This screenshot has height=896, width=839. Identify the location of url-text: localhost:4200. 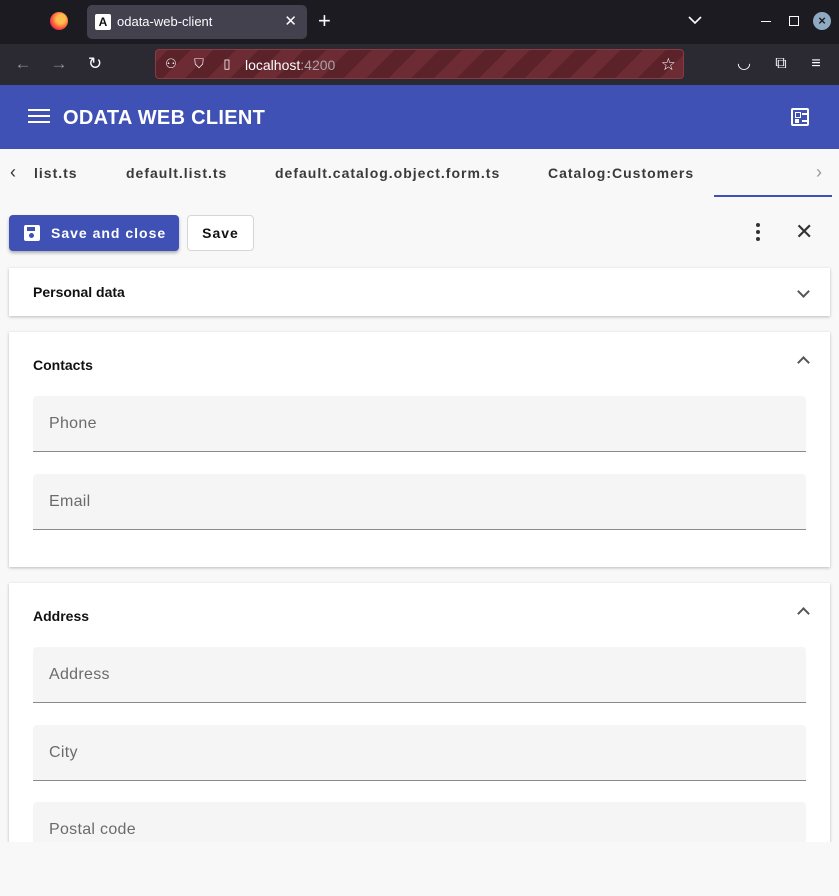
(290, 65).